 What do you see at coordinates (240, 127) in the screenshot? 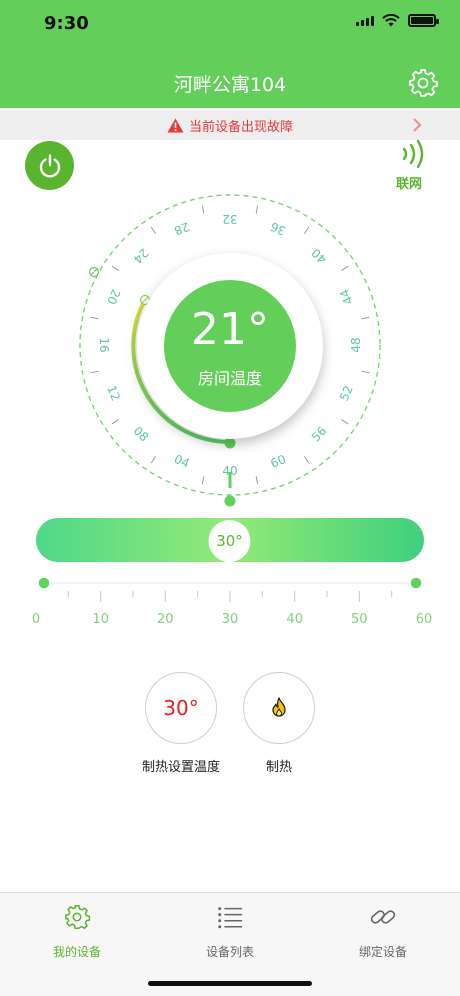
I see `fault-message: 当前设备出现故障` at bounding box center [240, 127].